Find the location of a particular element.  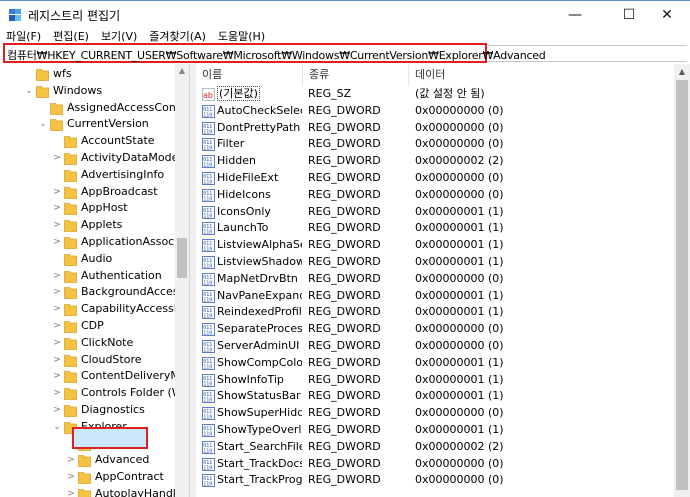

tree-item: ⌄ CurrentVersion is located at coordinates (87, 124).